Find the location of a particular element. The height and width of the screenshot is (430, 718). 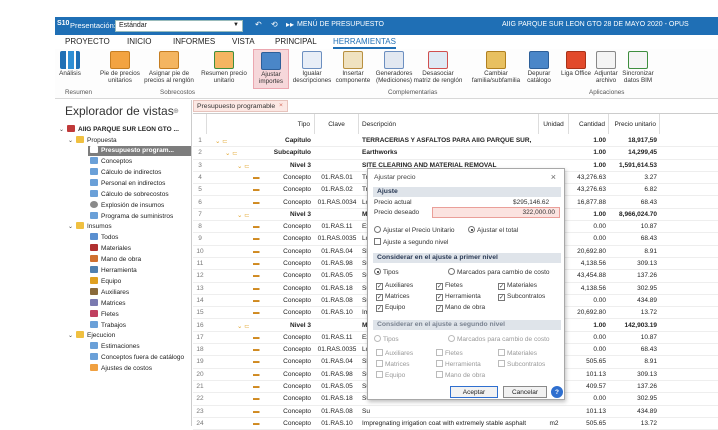

grid-header-cantidad: Cantidad is located at coordinates (589, 124).